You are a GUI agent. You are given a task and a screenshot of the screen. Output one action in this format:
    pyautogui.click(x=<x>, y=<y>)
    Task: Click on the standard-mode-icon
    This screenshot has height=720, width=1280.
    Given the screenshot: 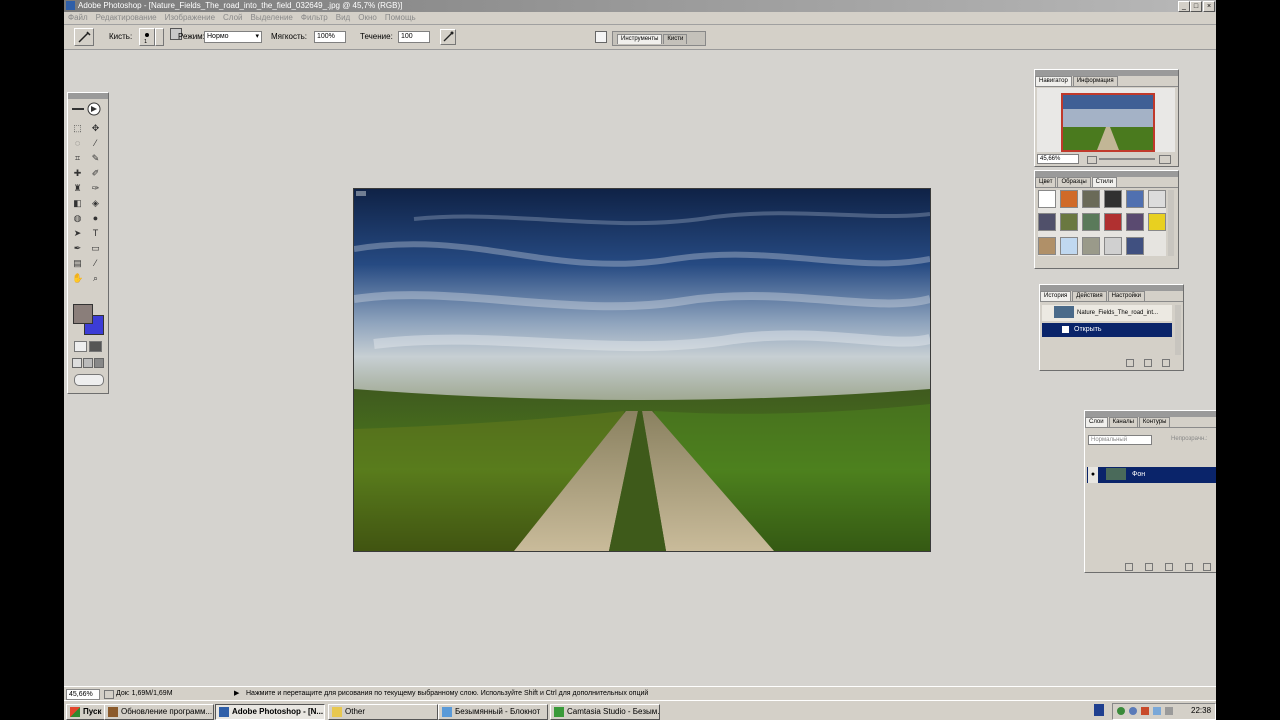 What is the action you would take?
    pyautogui.click(x=80, y=346)
    